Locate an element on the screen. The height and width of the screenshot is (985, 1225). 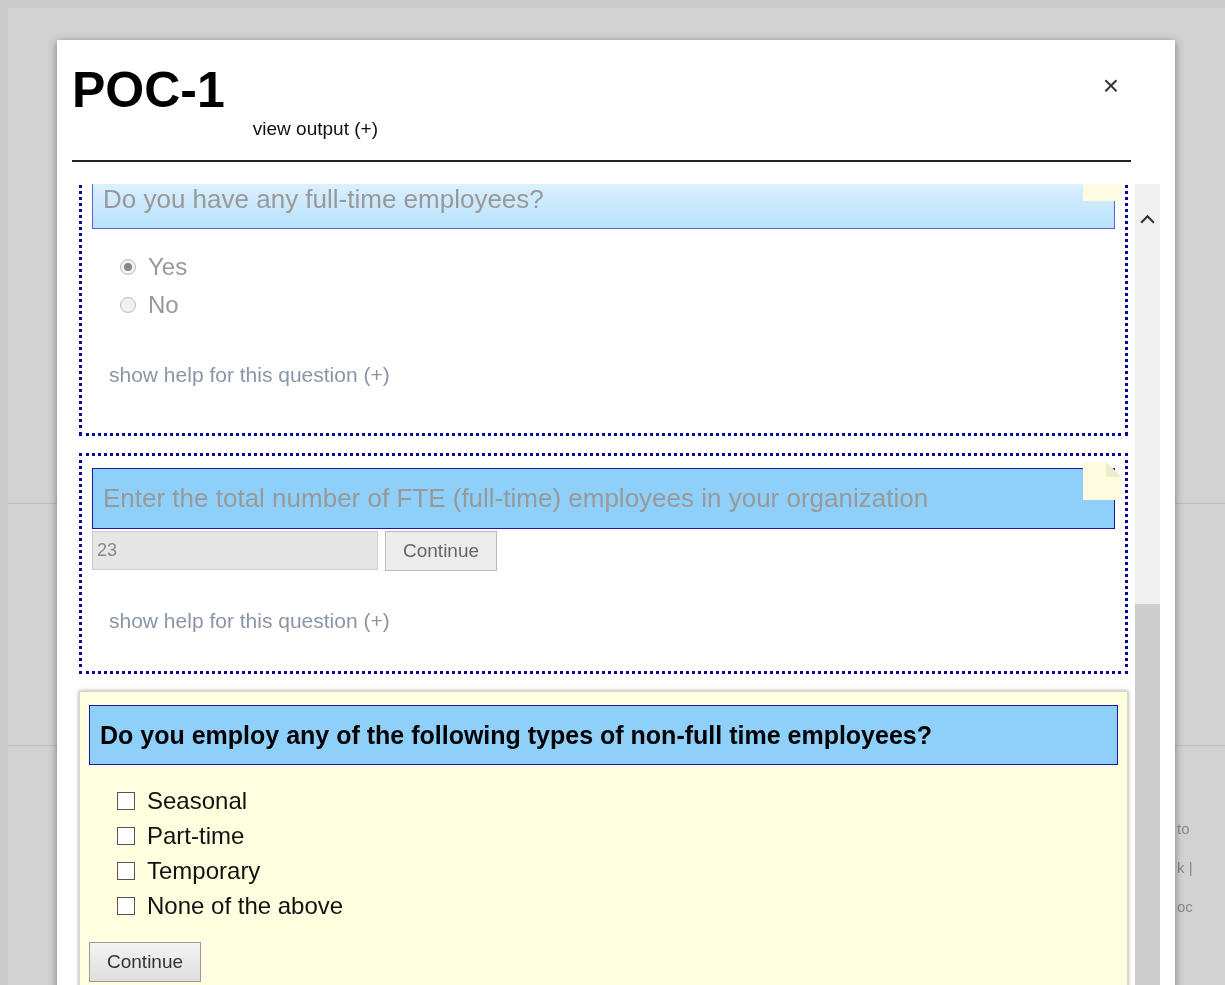
scroll-up-icon is located at coordinates (1147, 219).